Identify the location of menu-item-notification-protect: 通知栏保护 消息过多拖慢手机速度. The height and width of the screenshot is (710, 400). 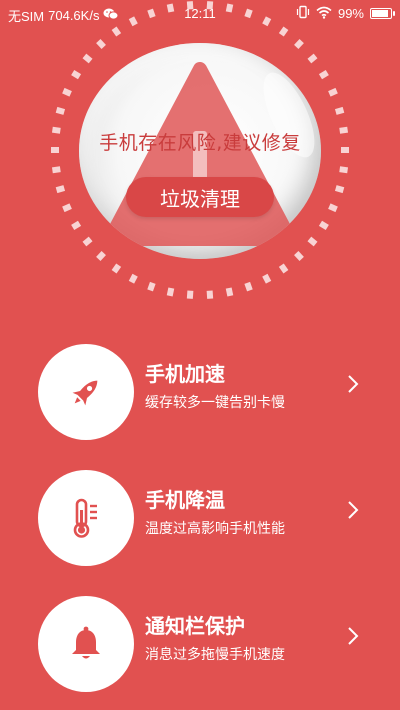
(200, 646).